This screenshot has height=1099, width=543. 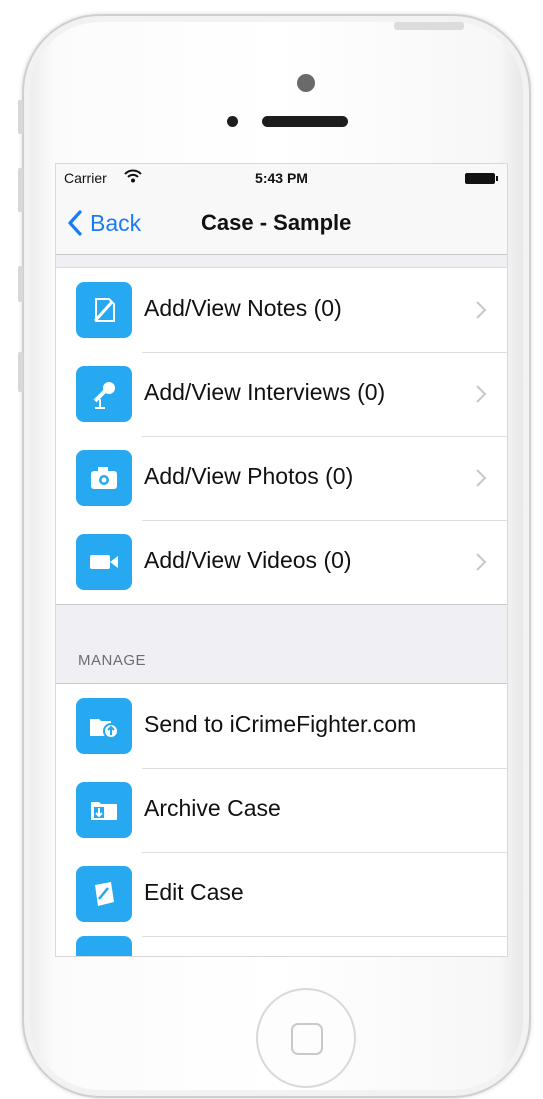 I want to click on edit-label: Edit Case, so click(x=194, y=892).